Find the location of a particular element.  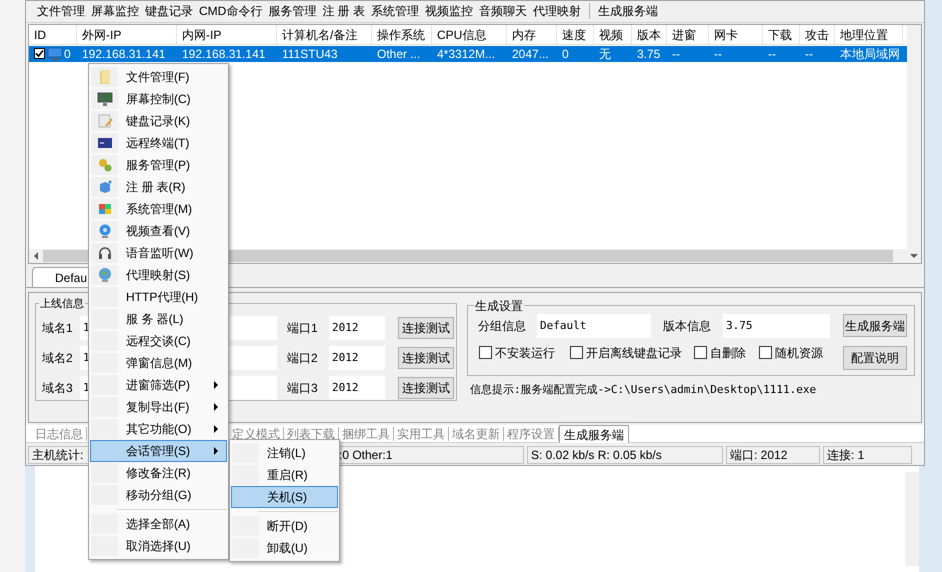

globe-icon is located at coordinates (104, 275).